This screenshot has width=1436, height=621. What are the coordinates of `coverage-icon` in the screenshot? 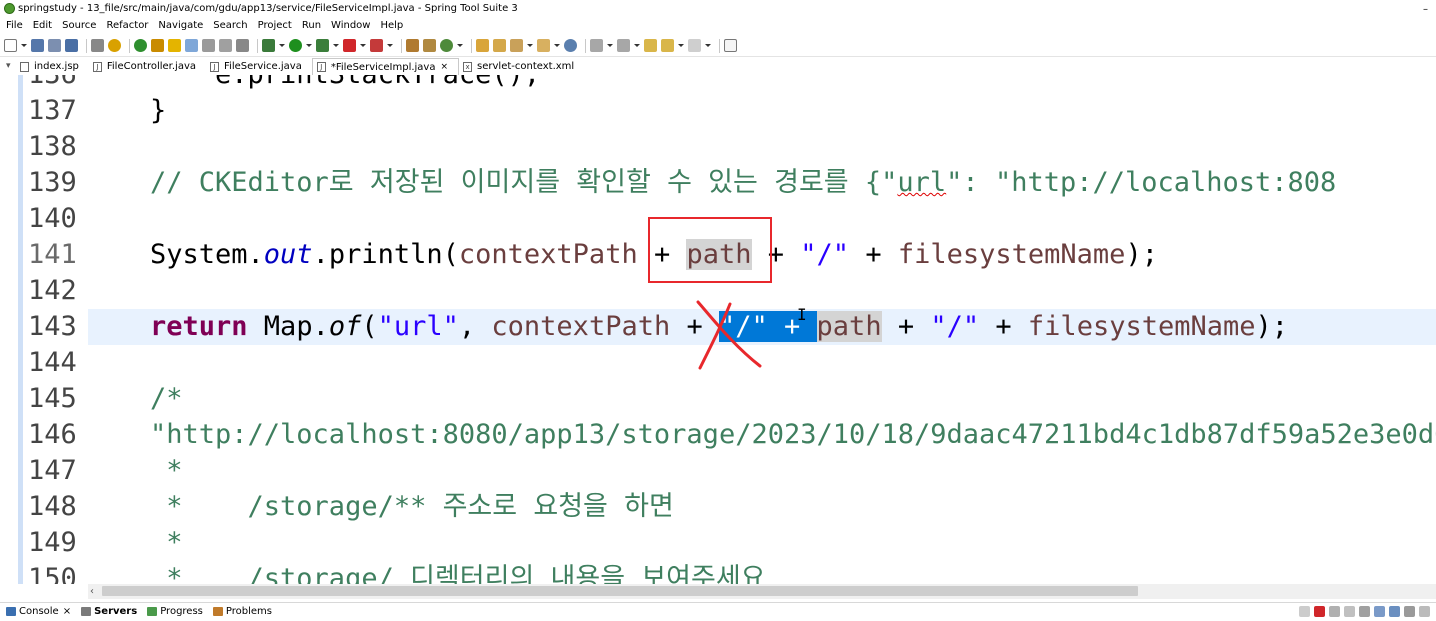 It's located at (322, 45).